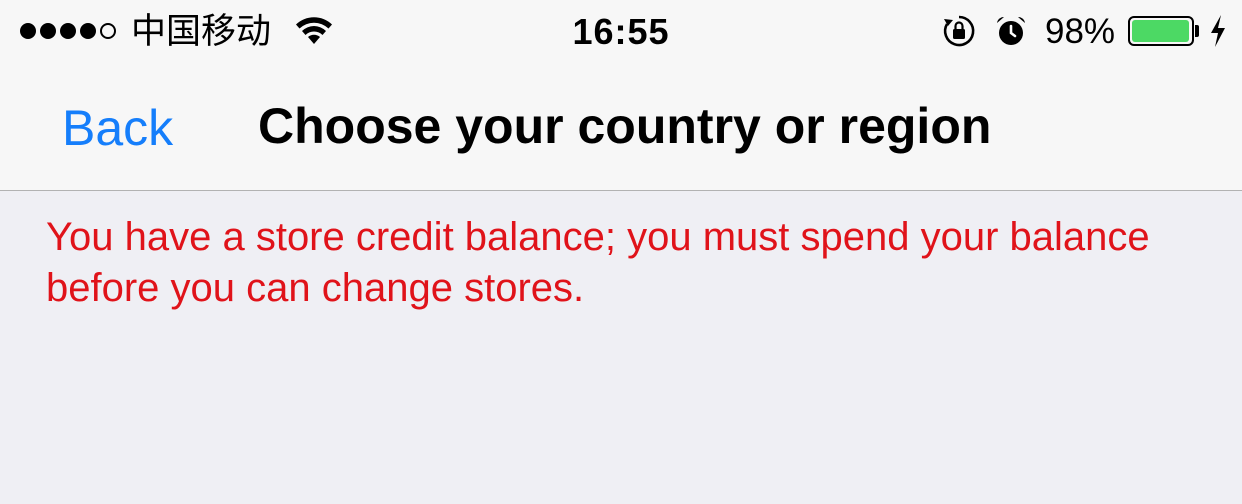 The image size is (1242, 504). What do you see at coordinates (621, 31) in the screenshot?
I see `status-bar: 中国移动 16:55 98%` at bounding box center [621, 31].